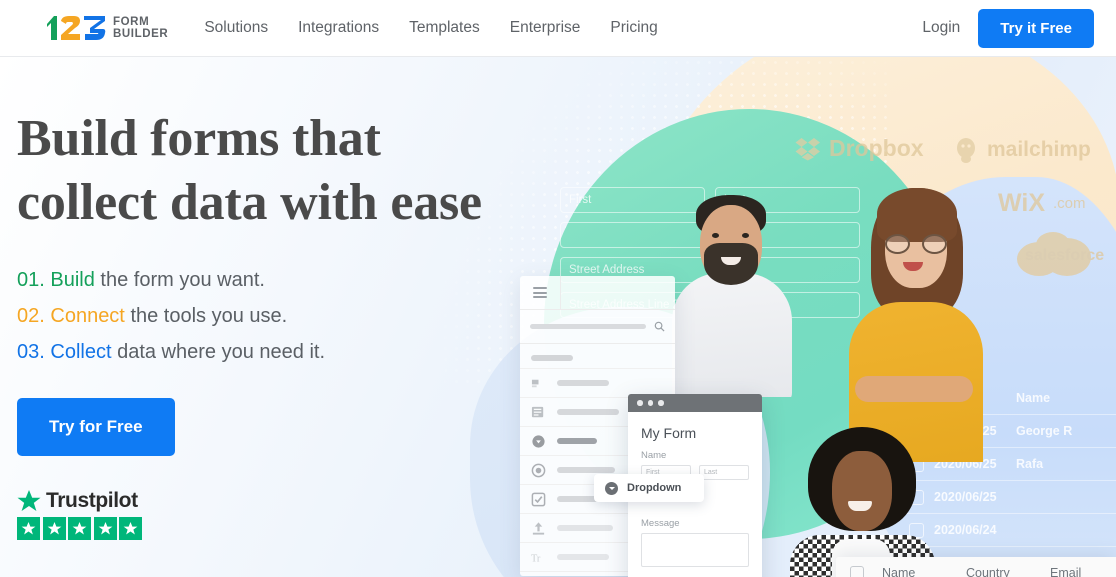  I want to click on photo-man, so click(732, 292).